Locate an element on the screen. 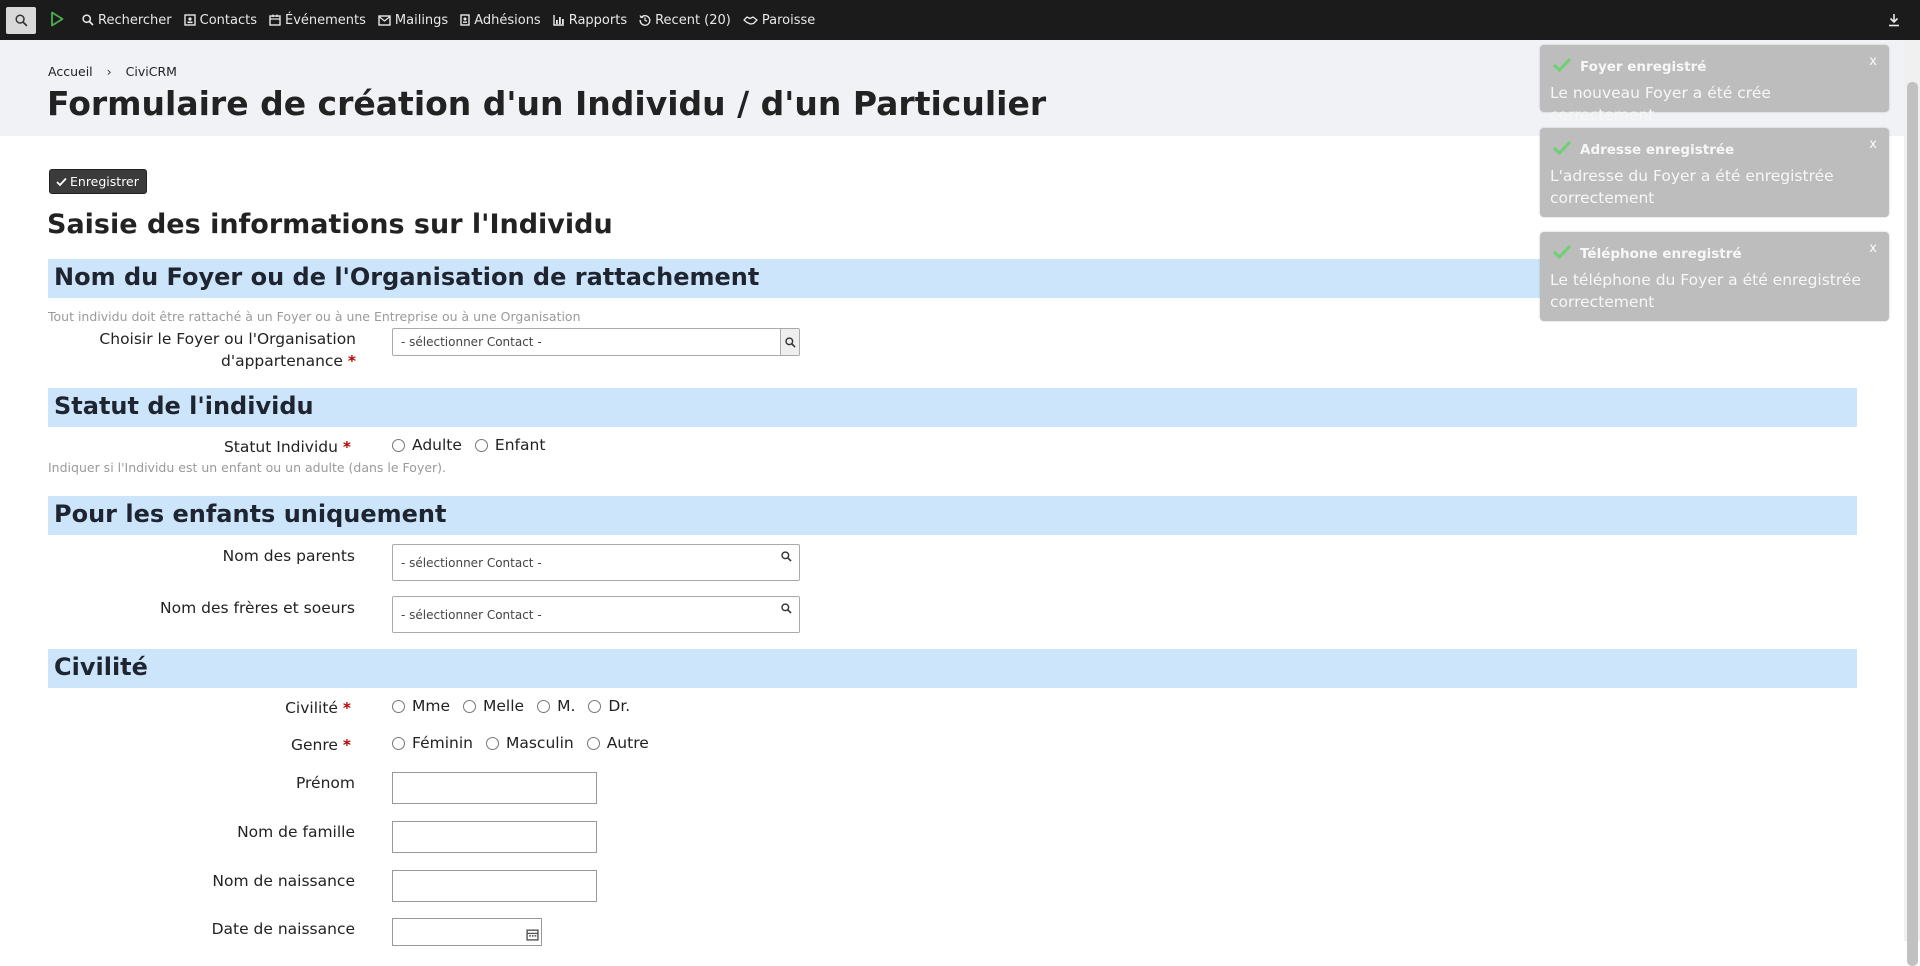 This screenshot has height=966, width=1920. statut-adulte-option: Adulte is located at coordinates (427, 445).